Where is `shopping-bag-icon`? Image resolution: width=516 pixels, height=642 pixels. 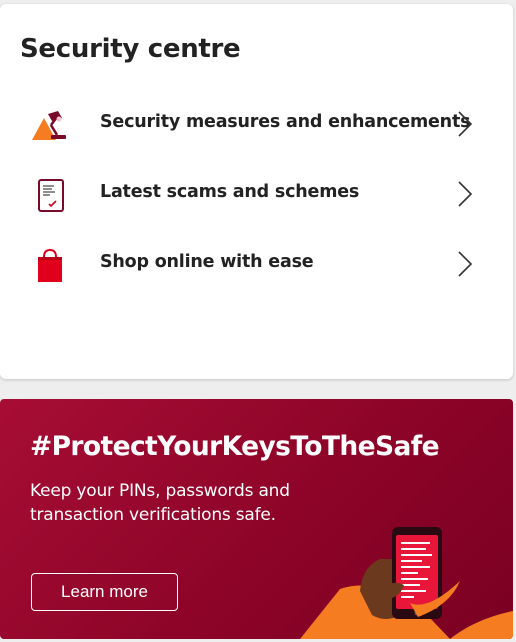 shopping-bag-icon is located at coordinates (49, 265).